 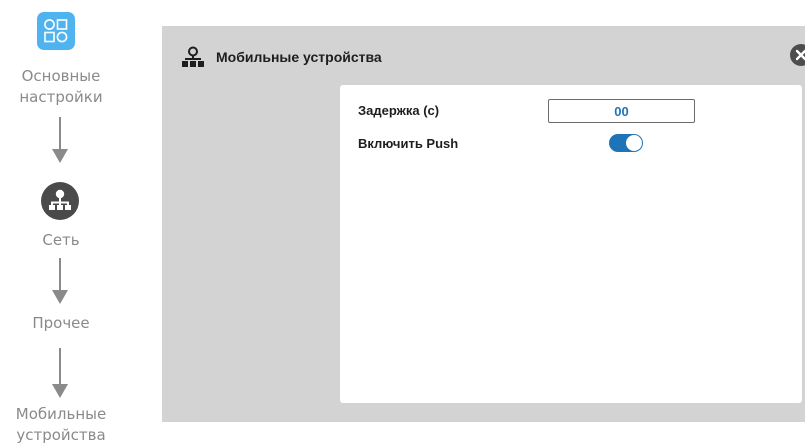 I want to click on push-toggle, so click(x=626, y=143).